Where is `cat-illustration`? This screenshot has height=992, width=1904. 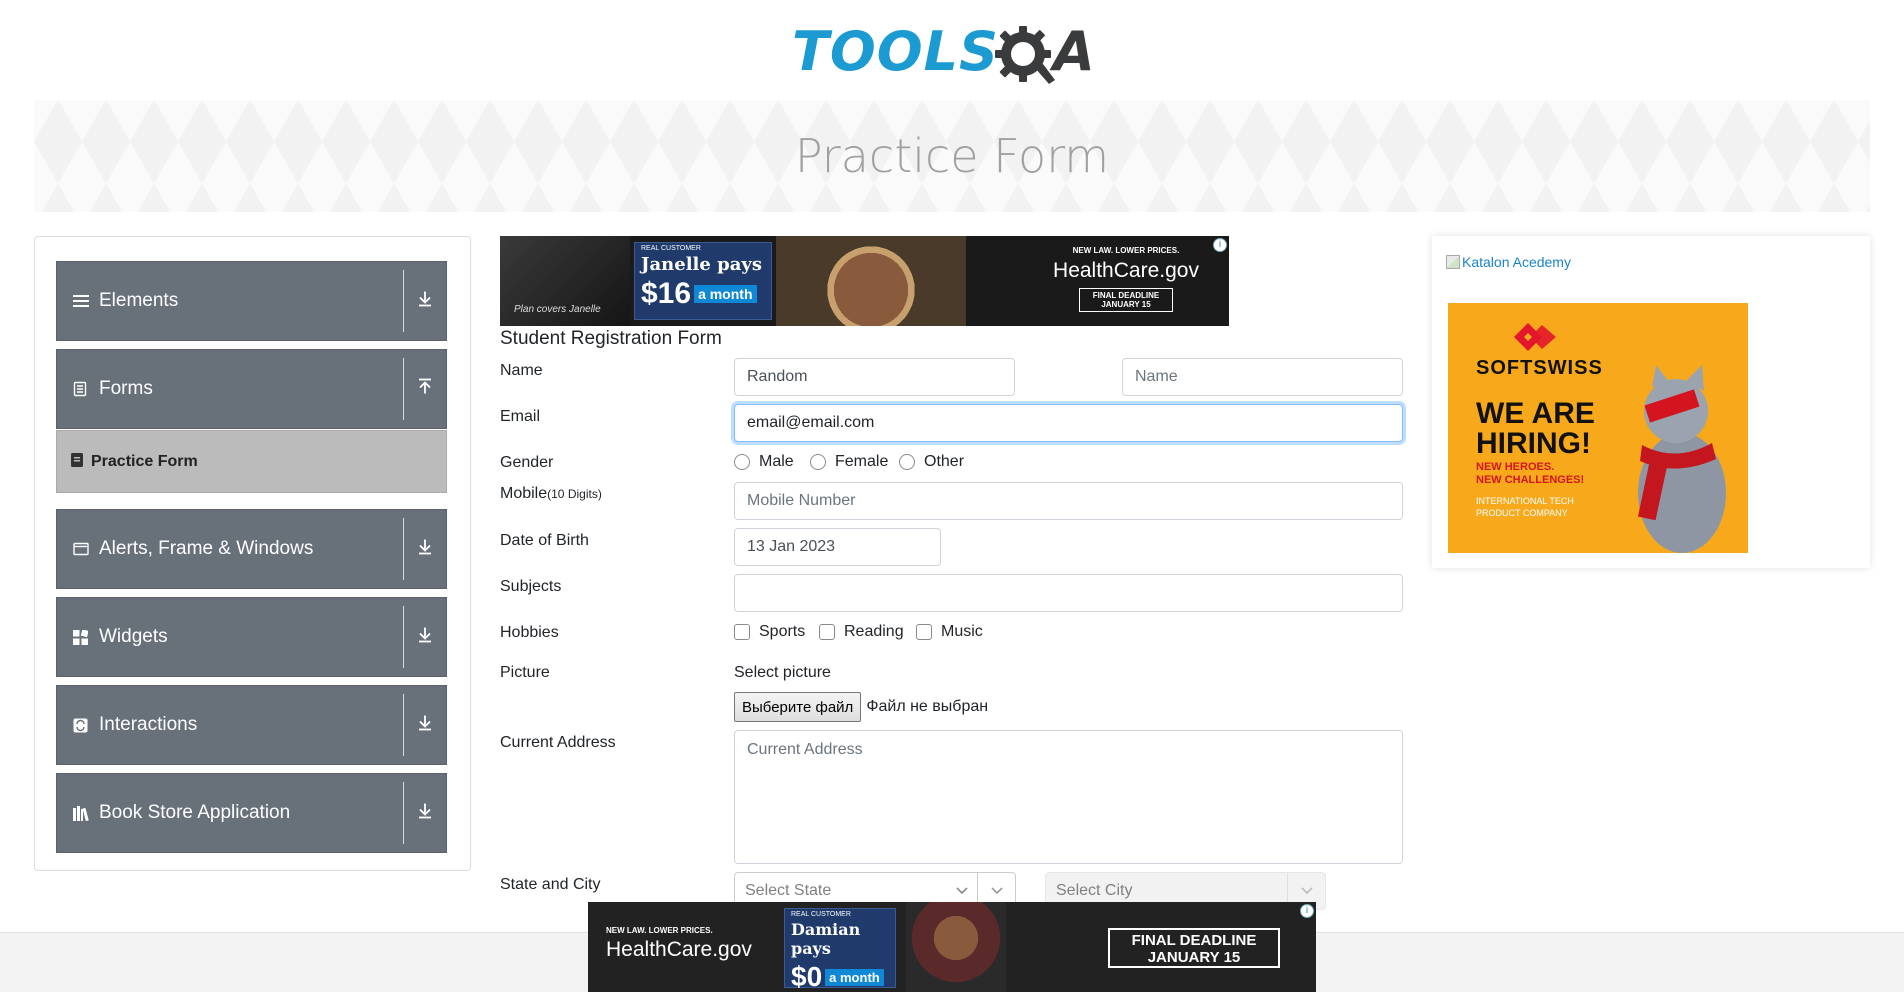
cat-illustration is located at coordinates (1676, 458).